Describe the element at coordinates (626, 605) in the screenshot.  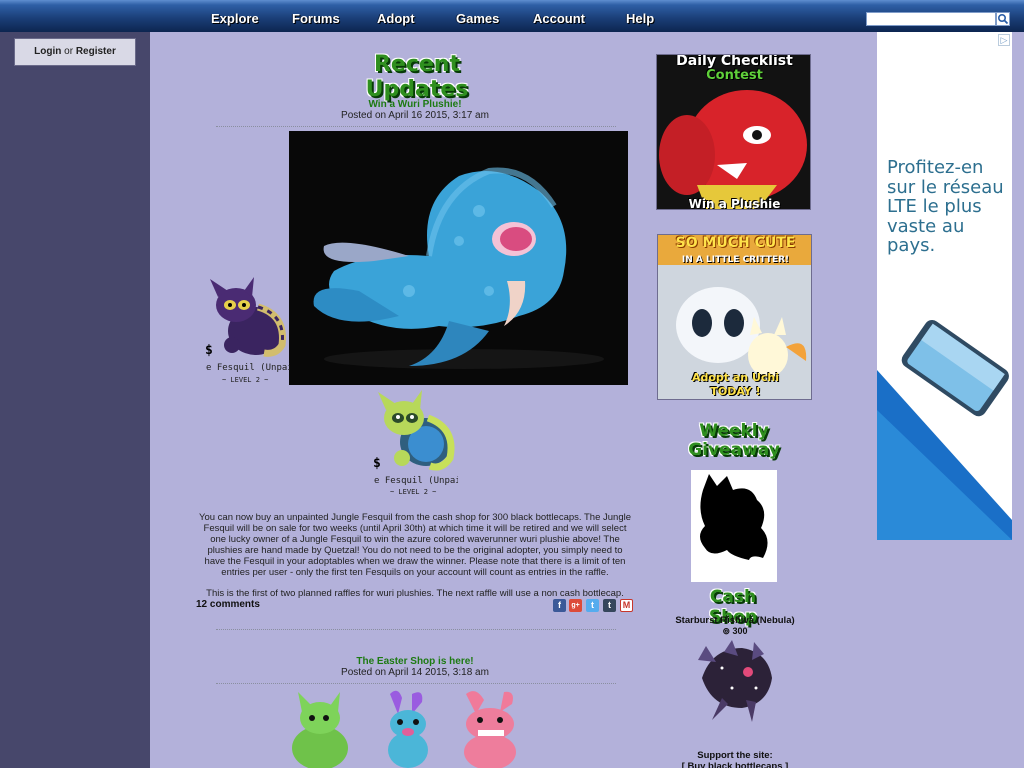
I see `email-icon: M` at that location.